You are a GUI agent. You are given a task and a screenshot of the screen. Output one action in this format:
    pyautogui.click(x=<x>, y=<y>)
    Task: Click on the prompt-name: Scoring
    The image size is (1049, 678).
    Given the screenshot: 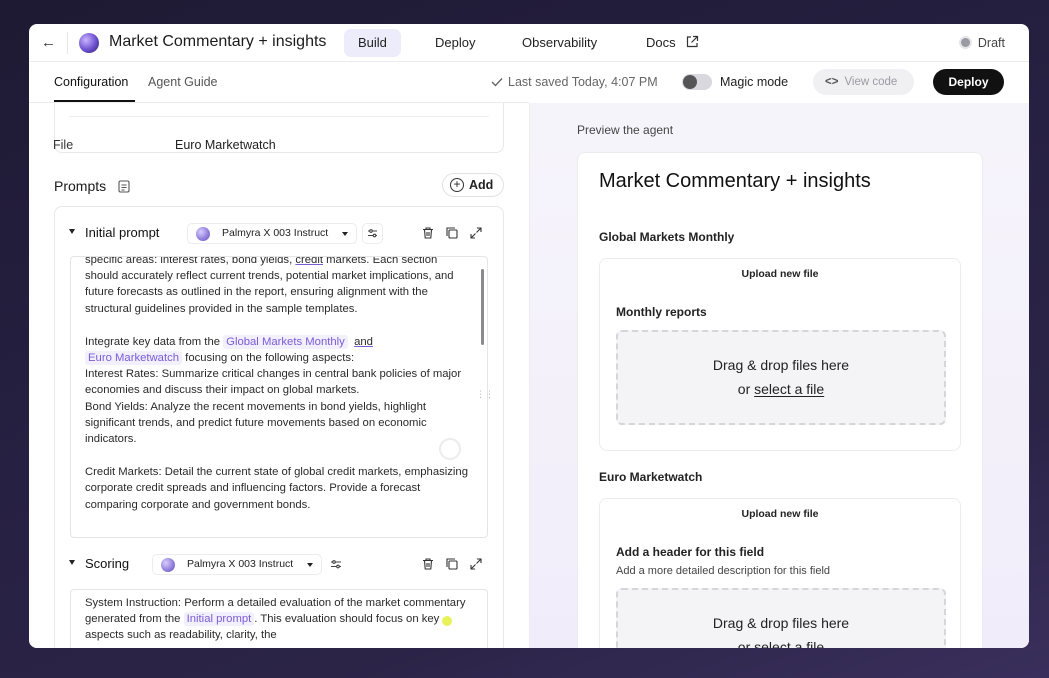 What is the action you would take?
    pyautogui.click(x=107, y=563)
    